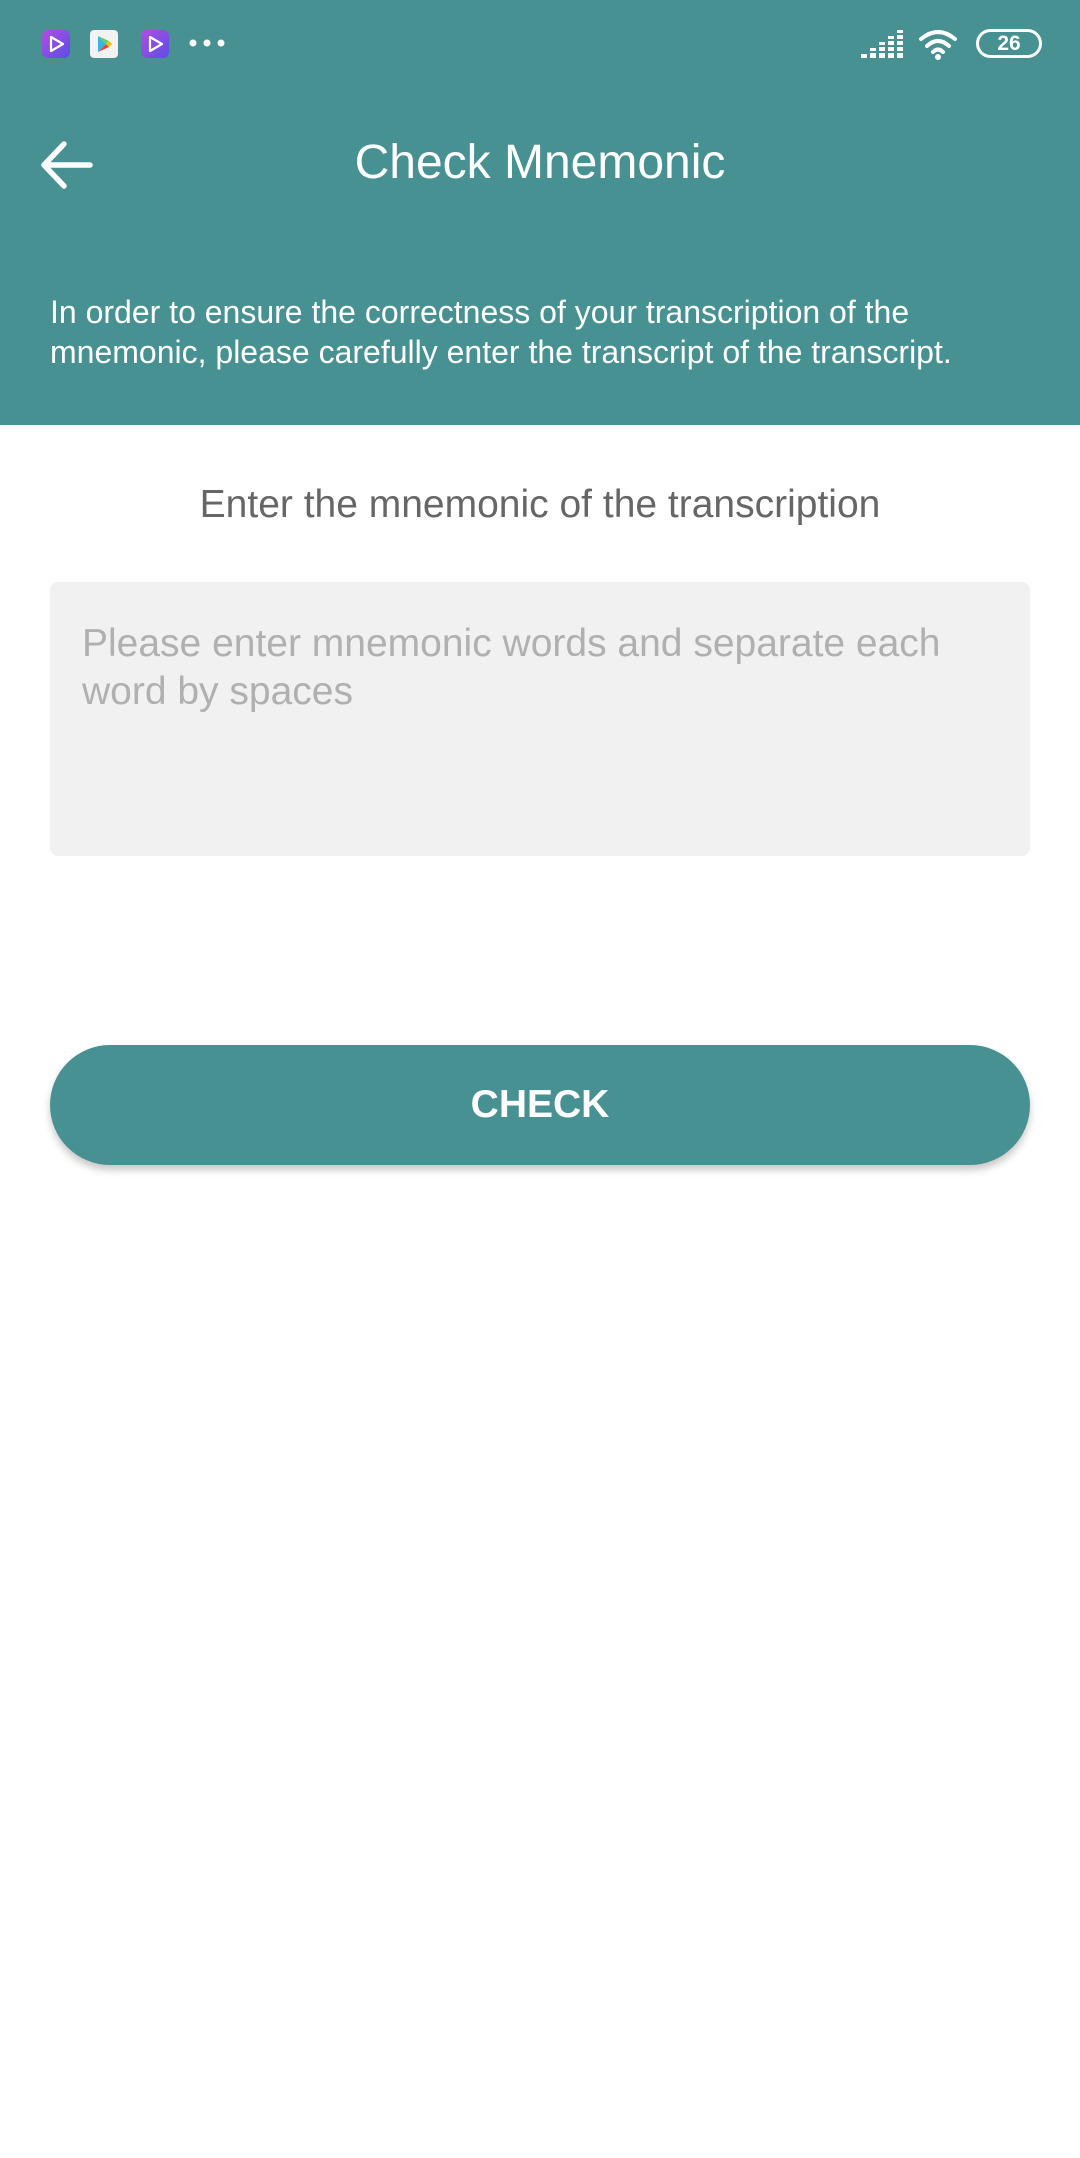 The image size is (1080, 2158). Describe the element at coordinates (540, 162) in the screenshot. I see `page-title: Check Mnemonic` at that location.